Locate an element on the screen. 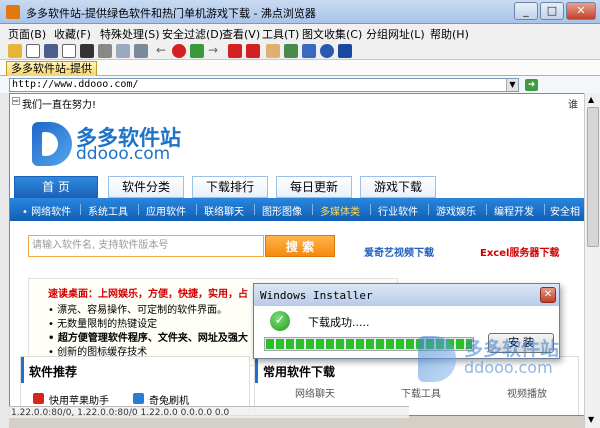 This screenshot has height=428, width=600. success-check-icon: ✓ is located at coordinates (280, 321).